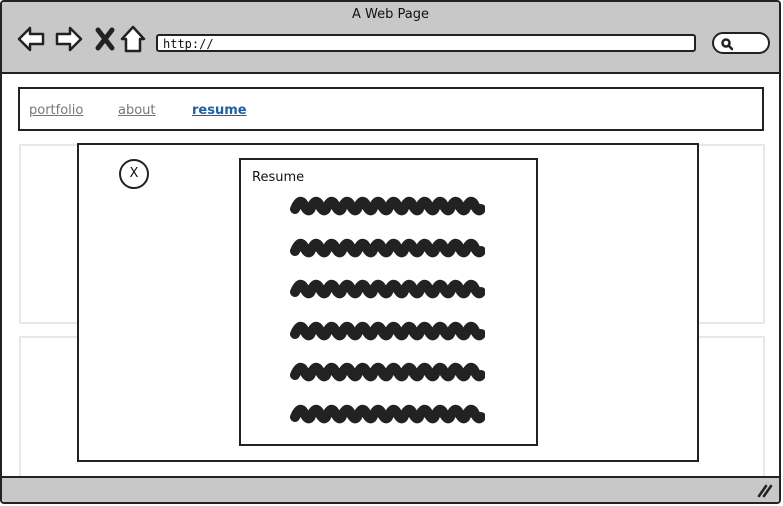 The height and width of the screenshot is (506, 783). What do you see at coordinates (133, 39) in the screenshot?
I see `home-icon` at bounding box center [133, 39].